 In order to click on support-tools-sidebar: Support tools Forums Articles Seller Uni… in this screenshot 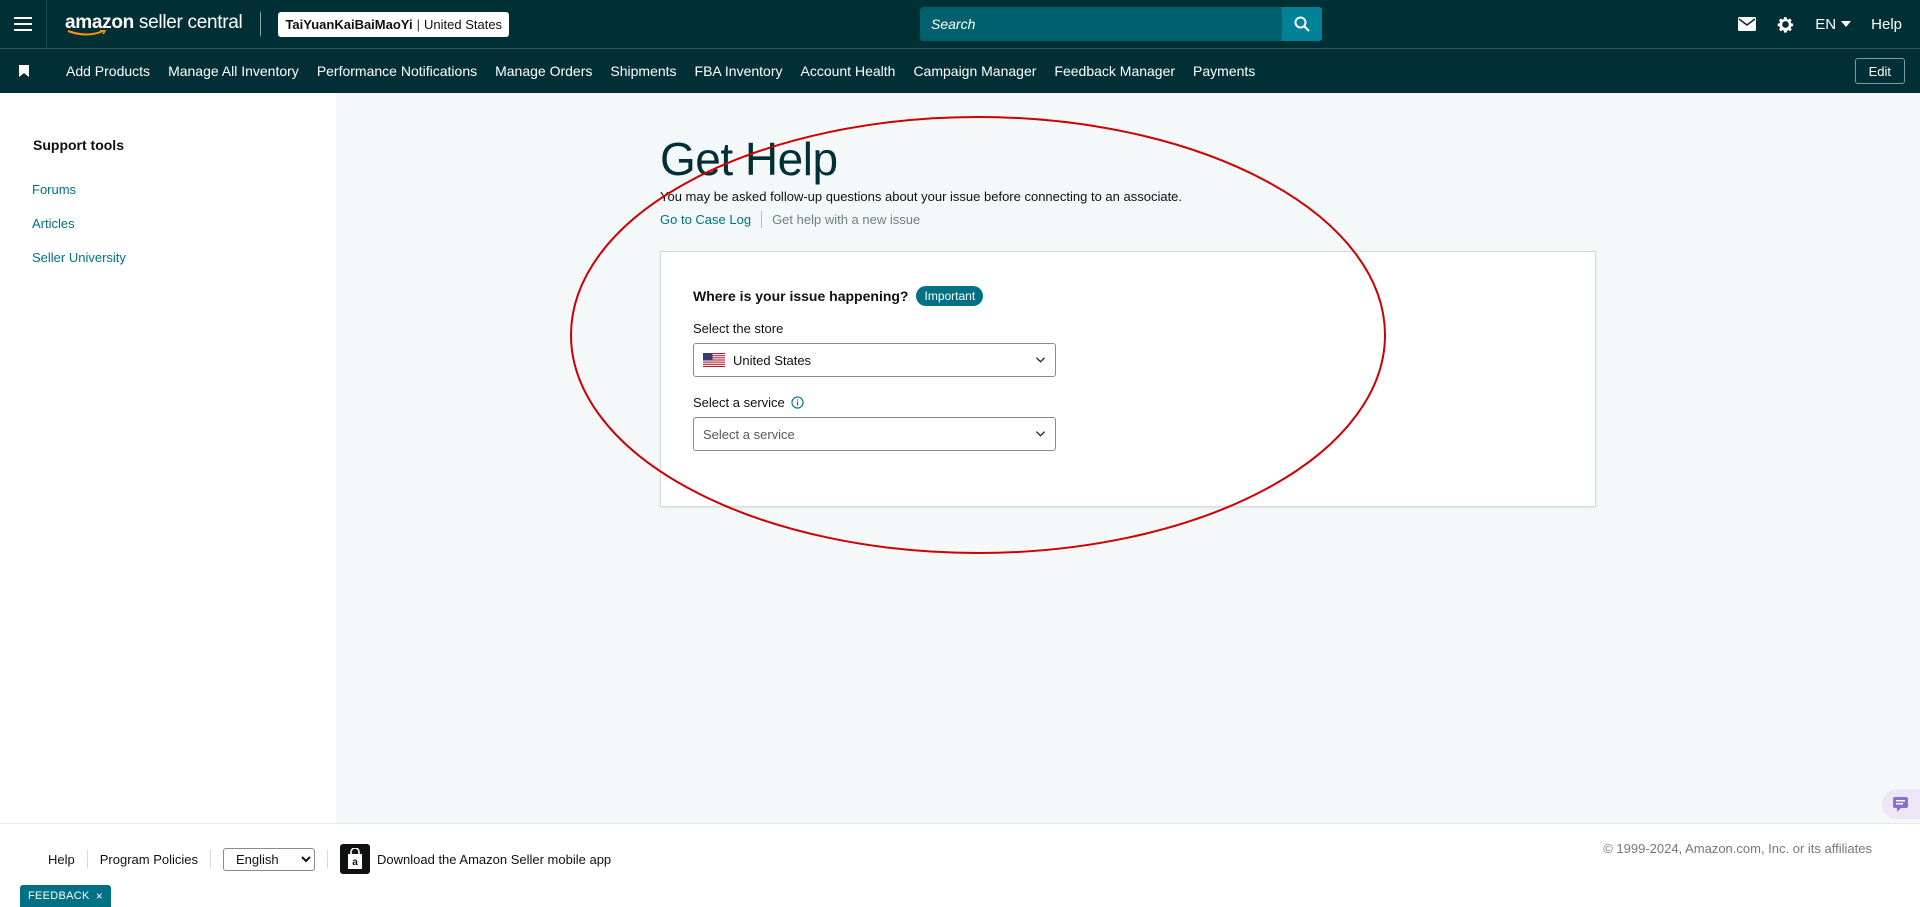, I will do `click(168, 458)`.